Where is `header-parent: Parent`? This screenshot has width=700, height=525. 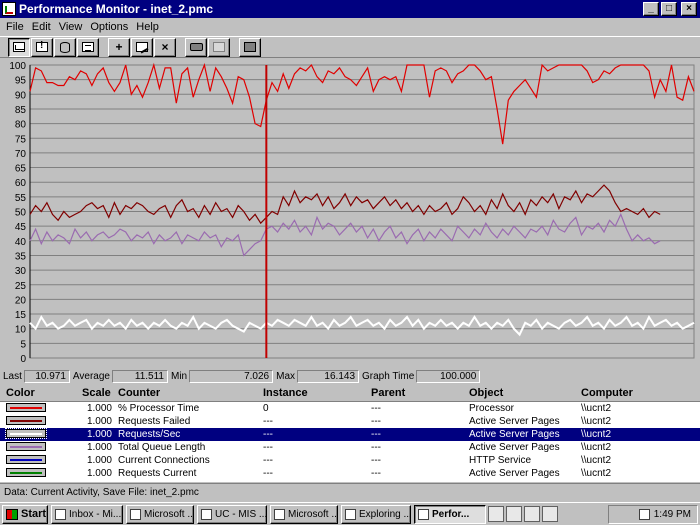
header-parent: Parent is located at coordinates (388, 393).